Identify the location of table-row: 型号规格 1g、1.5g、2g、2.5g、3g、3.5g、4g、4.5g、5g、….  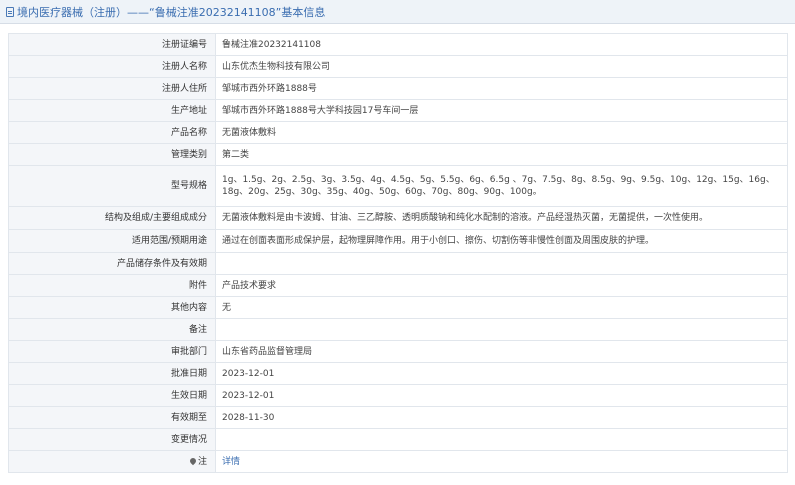
(398, 186).